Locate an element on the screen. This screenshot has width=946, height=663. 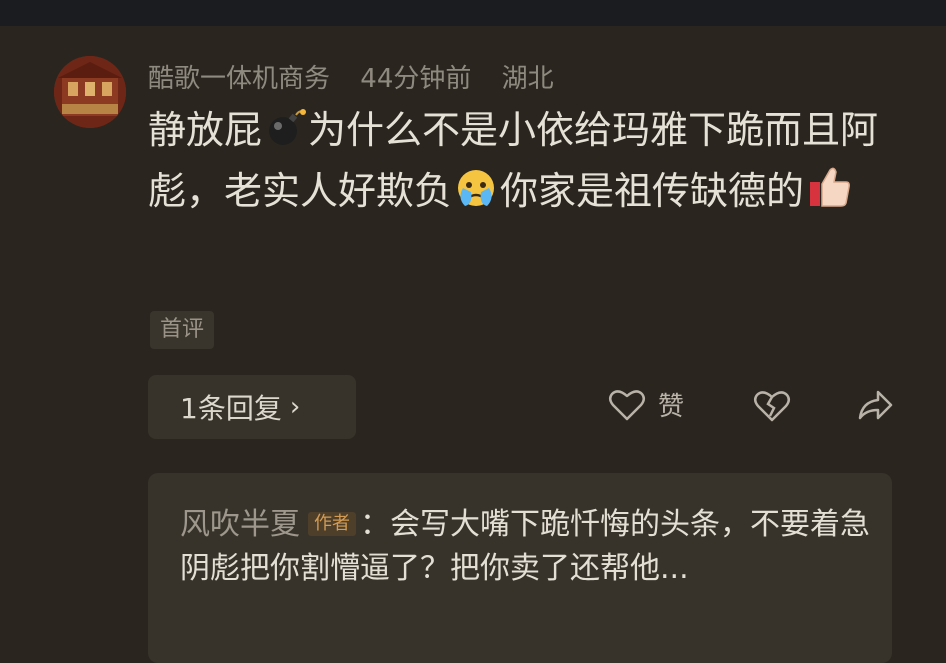
view-replies-label: 1条回复 is located at coordinates (231, 408).